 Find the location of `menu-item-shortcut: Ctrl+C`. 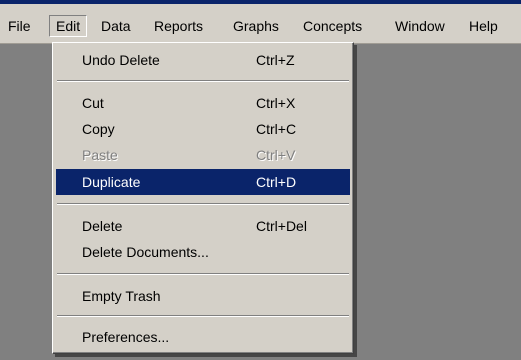

menu-item-shortcut: Ctrl+C is located at coordinates (276, 129).